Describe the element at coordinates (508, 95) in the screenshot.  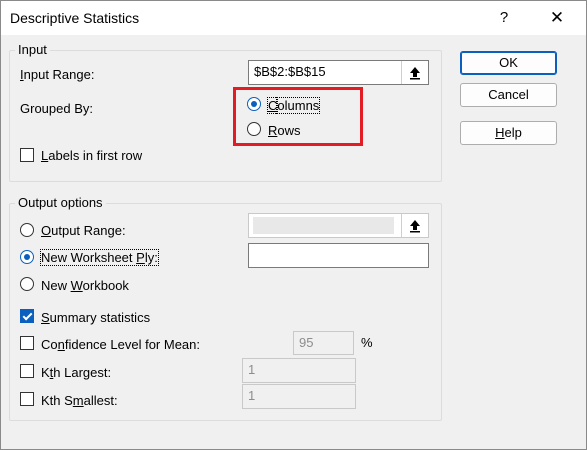
I see `cancel-button: Cancel` at that location.